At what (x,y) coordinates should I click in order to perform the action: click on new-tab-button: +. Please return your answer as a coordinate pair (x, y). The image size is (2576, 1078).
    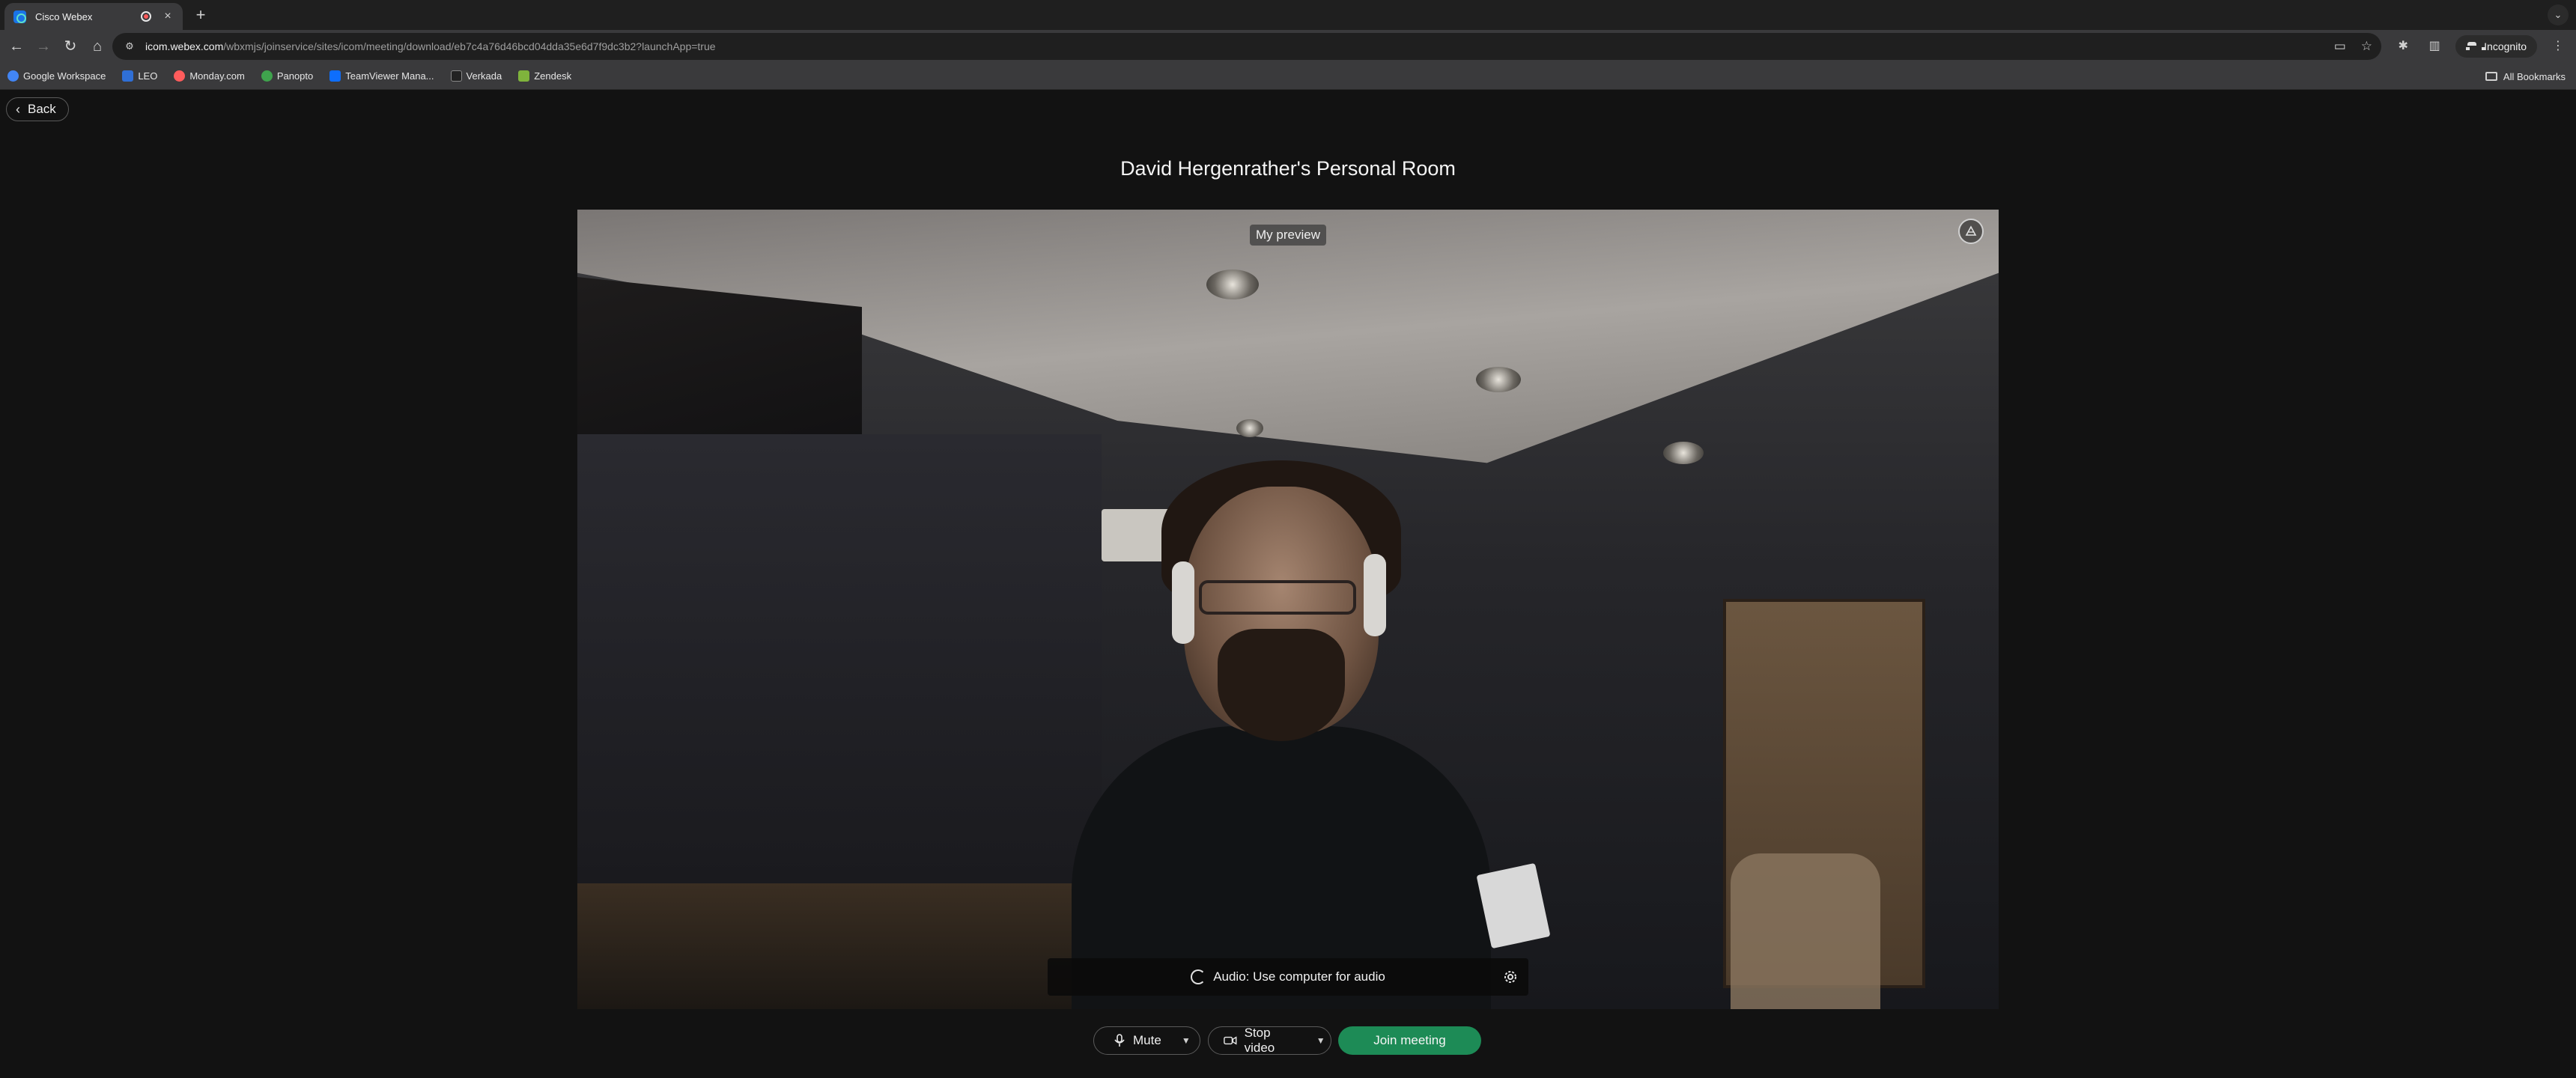
    Looking at the image, I should click on (200, 14).